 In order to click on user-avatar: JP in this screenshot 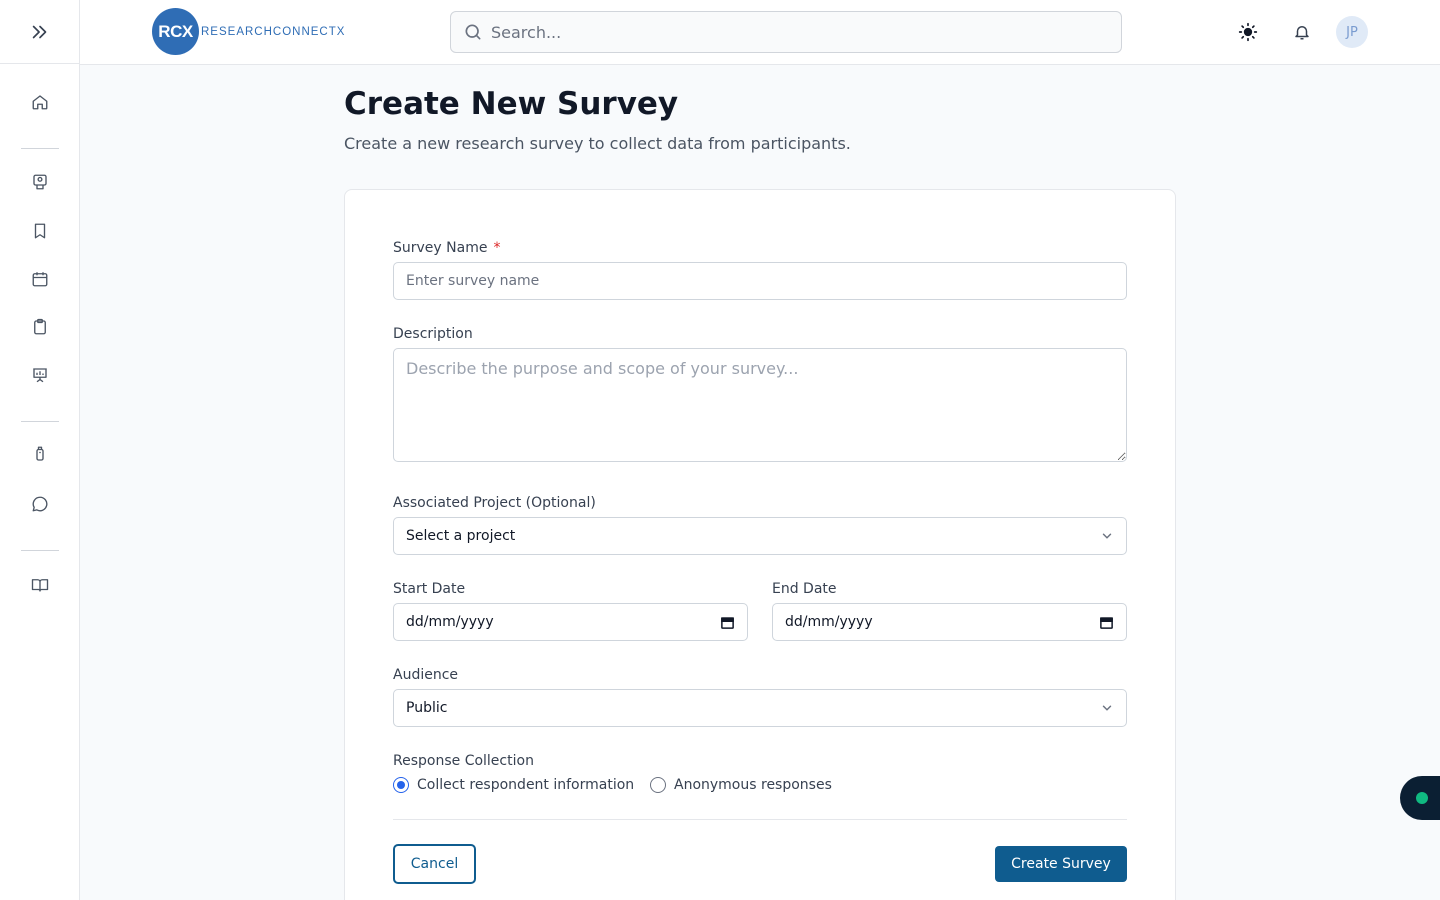, I will do `click(1352, 32)`.